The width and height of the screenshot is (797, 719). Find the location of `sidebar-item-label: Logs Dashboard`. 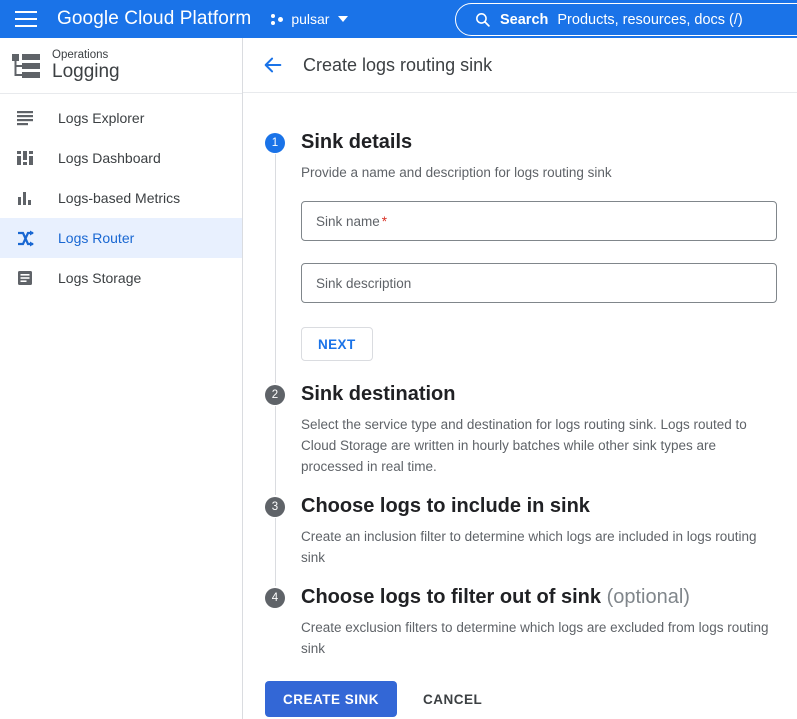

sidebar-item-label: Logs Dashboard is located at coordinates (109, 158).